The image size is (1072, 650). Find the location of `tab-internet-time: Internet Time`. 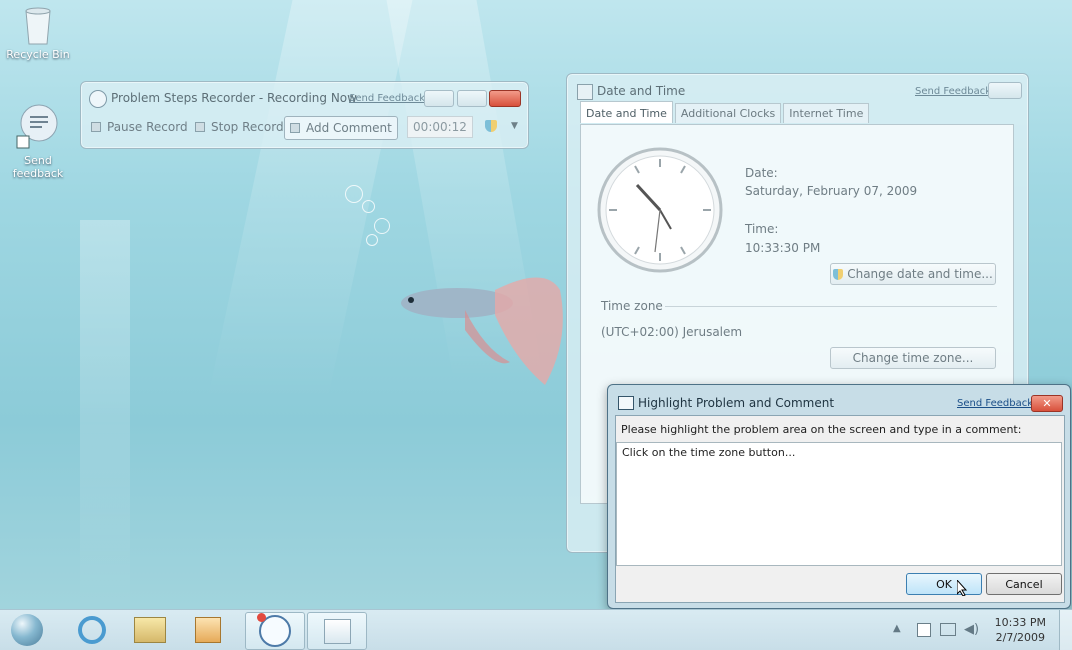

tab-internet-time: Internet Time is located at coordinates (826, 113).